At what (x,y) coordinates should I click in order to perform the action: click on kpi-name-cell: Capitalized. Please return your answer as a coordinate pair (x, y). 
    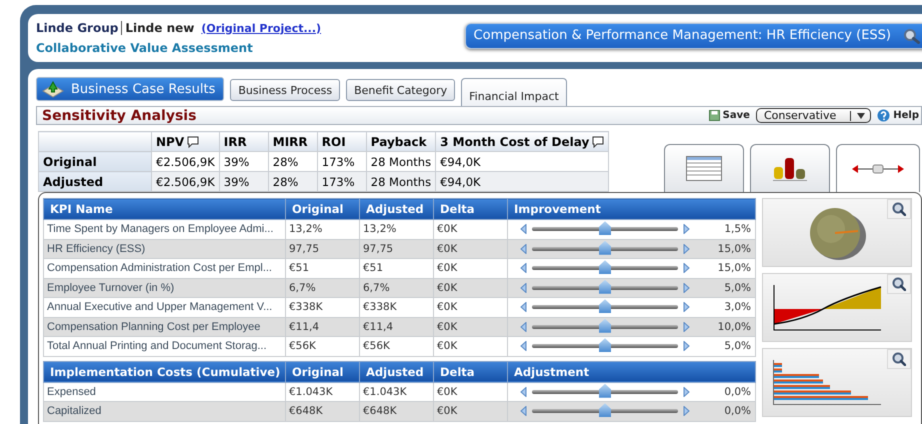
    Looking at the image, I should click on (165, 411).